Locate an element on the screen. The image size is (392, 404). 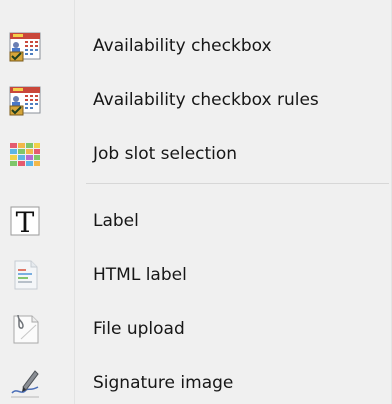
menu-item-job-slot-selection: Job slot selection is located at coordinates (196, 154).